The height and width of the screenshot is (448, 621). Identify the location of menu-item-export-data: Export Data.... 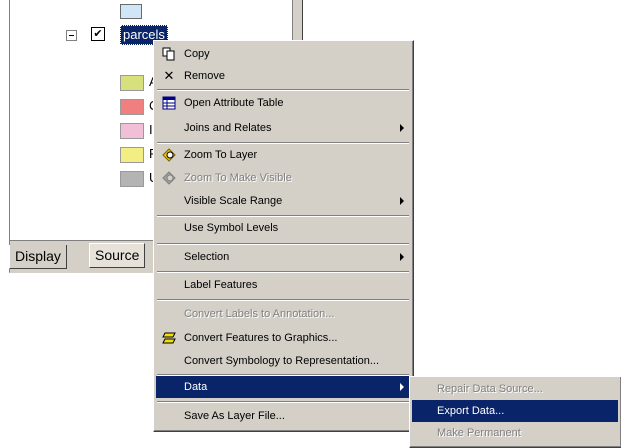
(515, 411).